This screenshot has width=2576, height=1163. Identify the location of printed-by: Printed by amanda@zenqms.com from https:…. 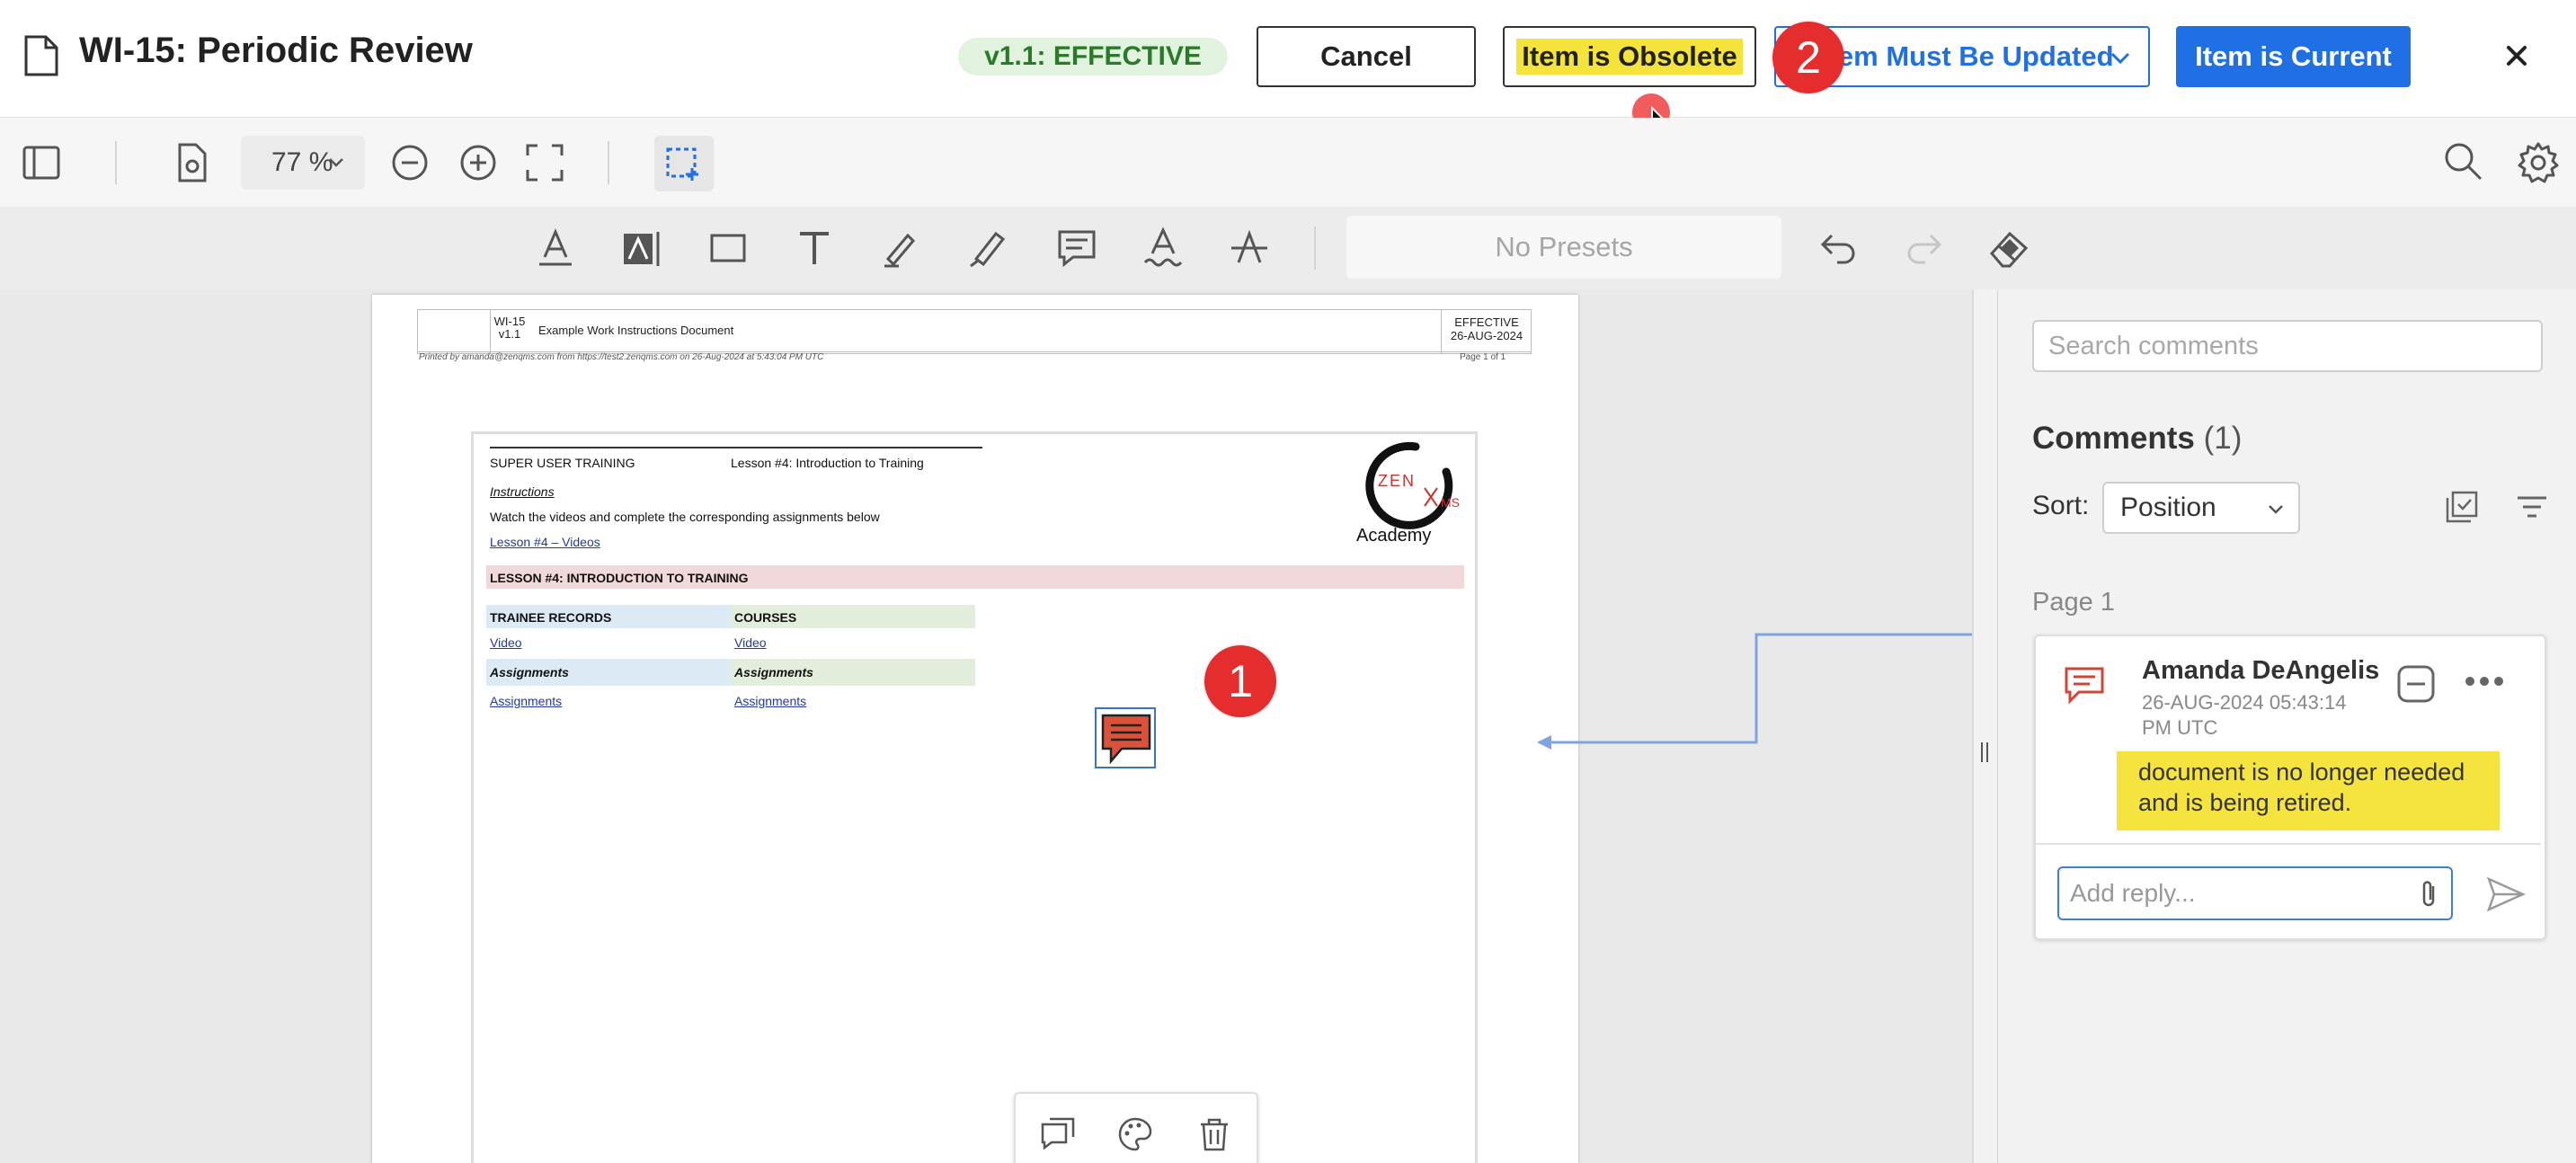
(621, 357).